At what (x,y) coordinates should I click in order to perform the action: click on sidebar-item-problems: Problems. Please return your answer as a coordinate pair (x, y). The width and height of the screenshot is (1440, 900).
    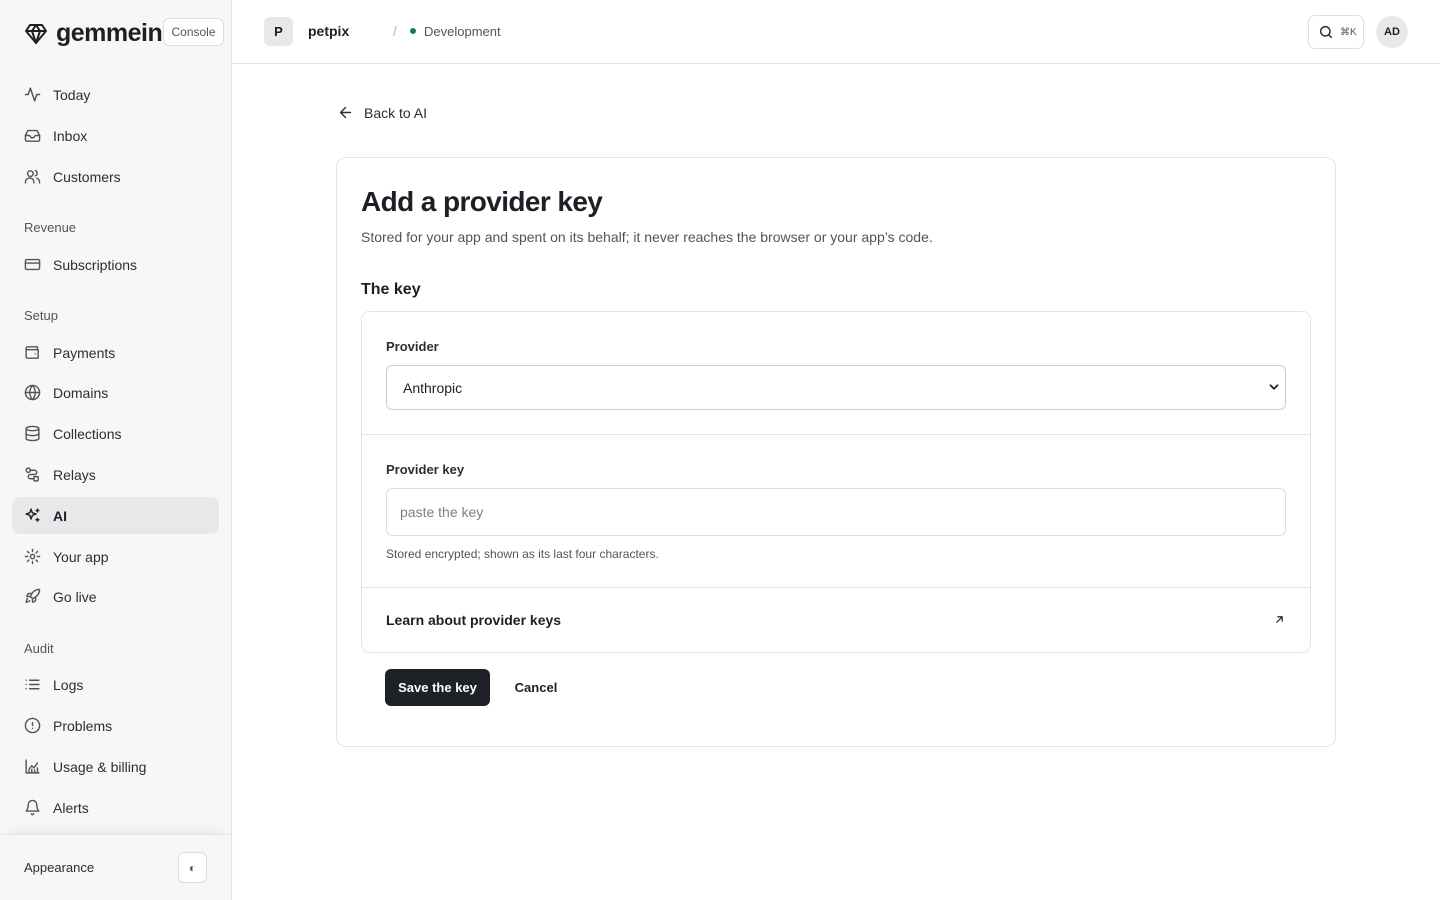
    Looking at the image, I should click on (115, 725).